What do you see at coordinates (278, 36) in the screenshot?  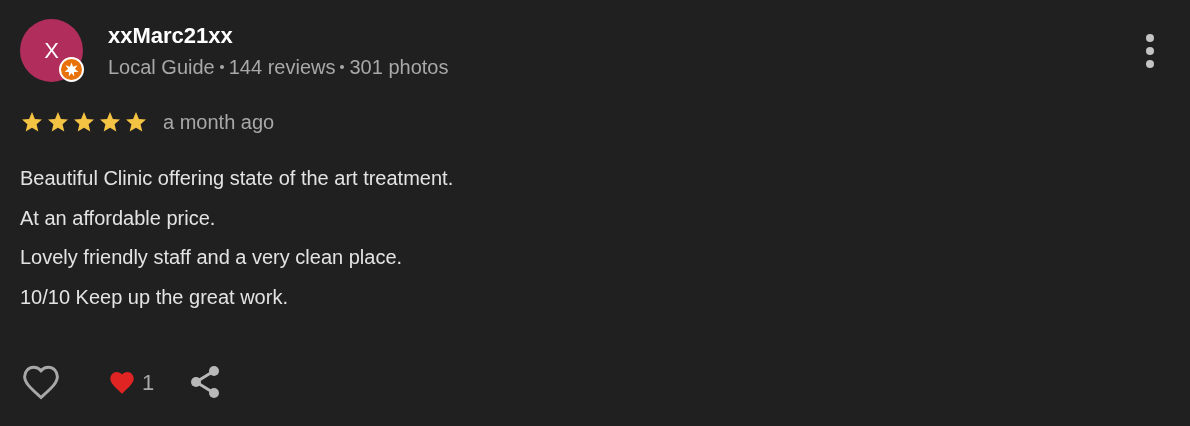 I see `author-name: xxMarc21xx` at bounding box center [278, 36].